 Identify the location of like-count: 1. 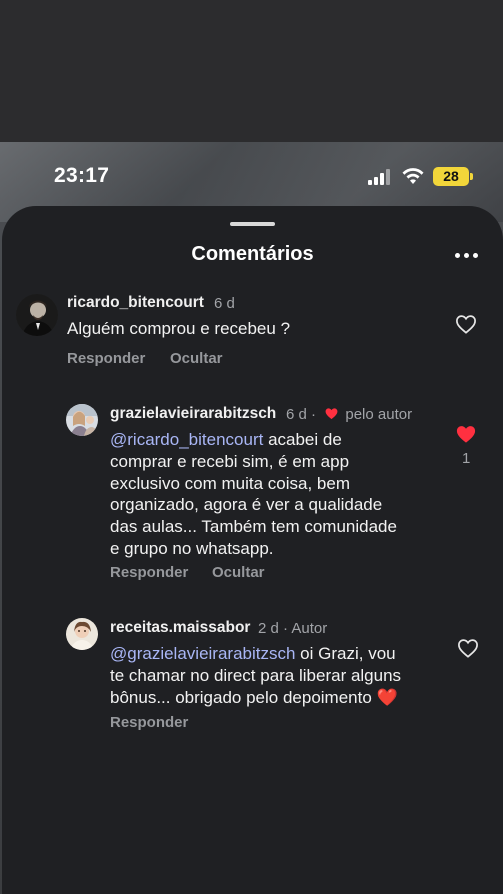
(466, 458).